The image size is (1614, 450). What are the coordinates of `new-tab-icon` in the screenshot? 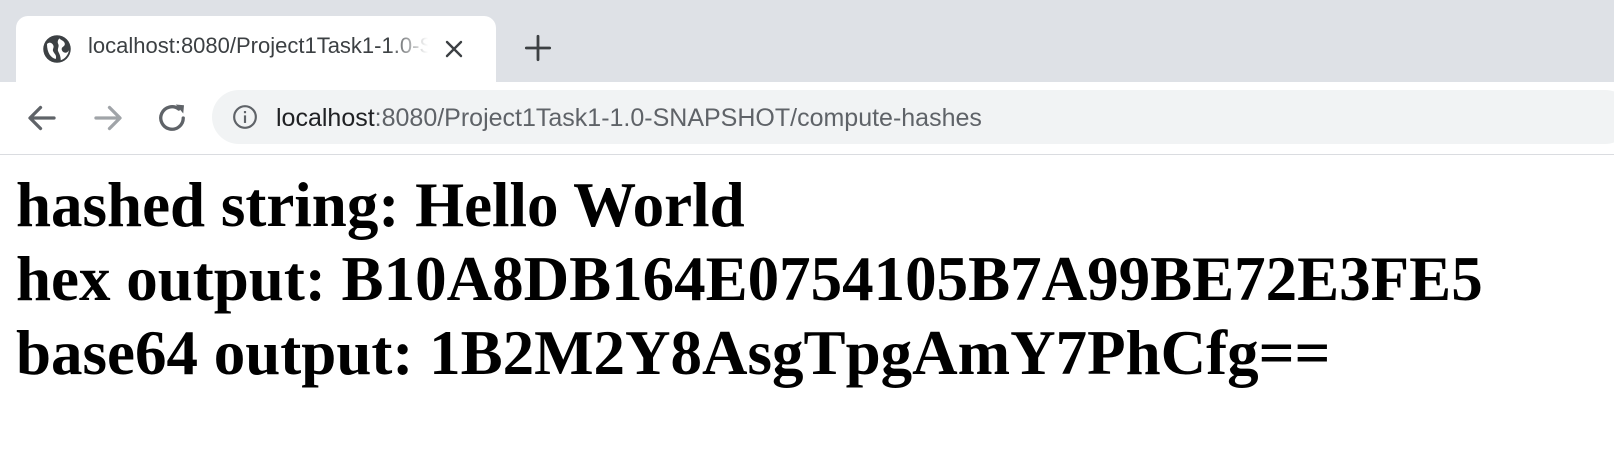 It's located at (538, 48).